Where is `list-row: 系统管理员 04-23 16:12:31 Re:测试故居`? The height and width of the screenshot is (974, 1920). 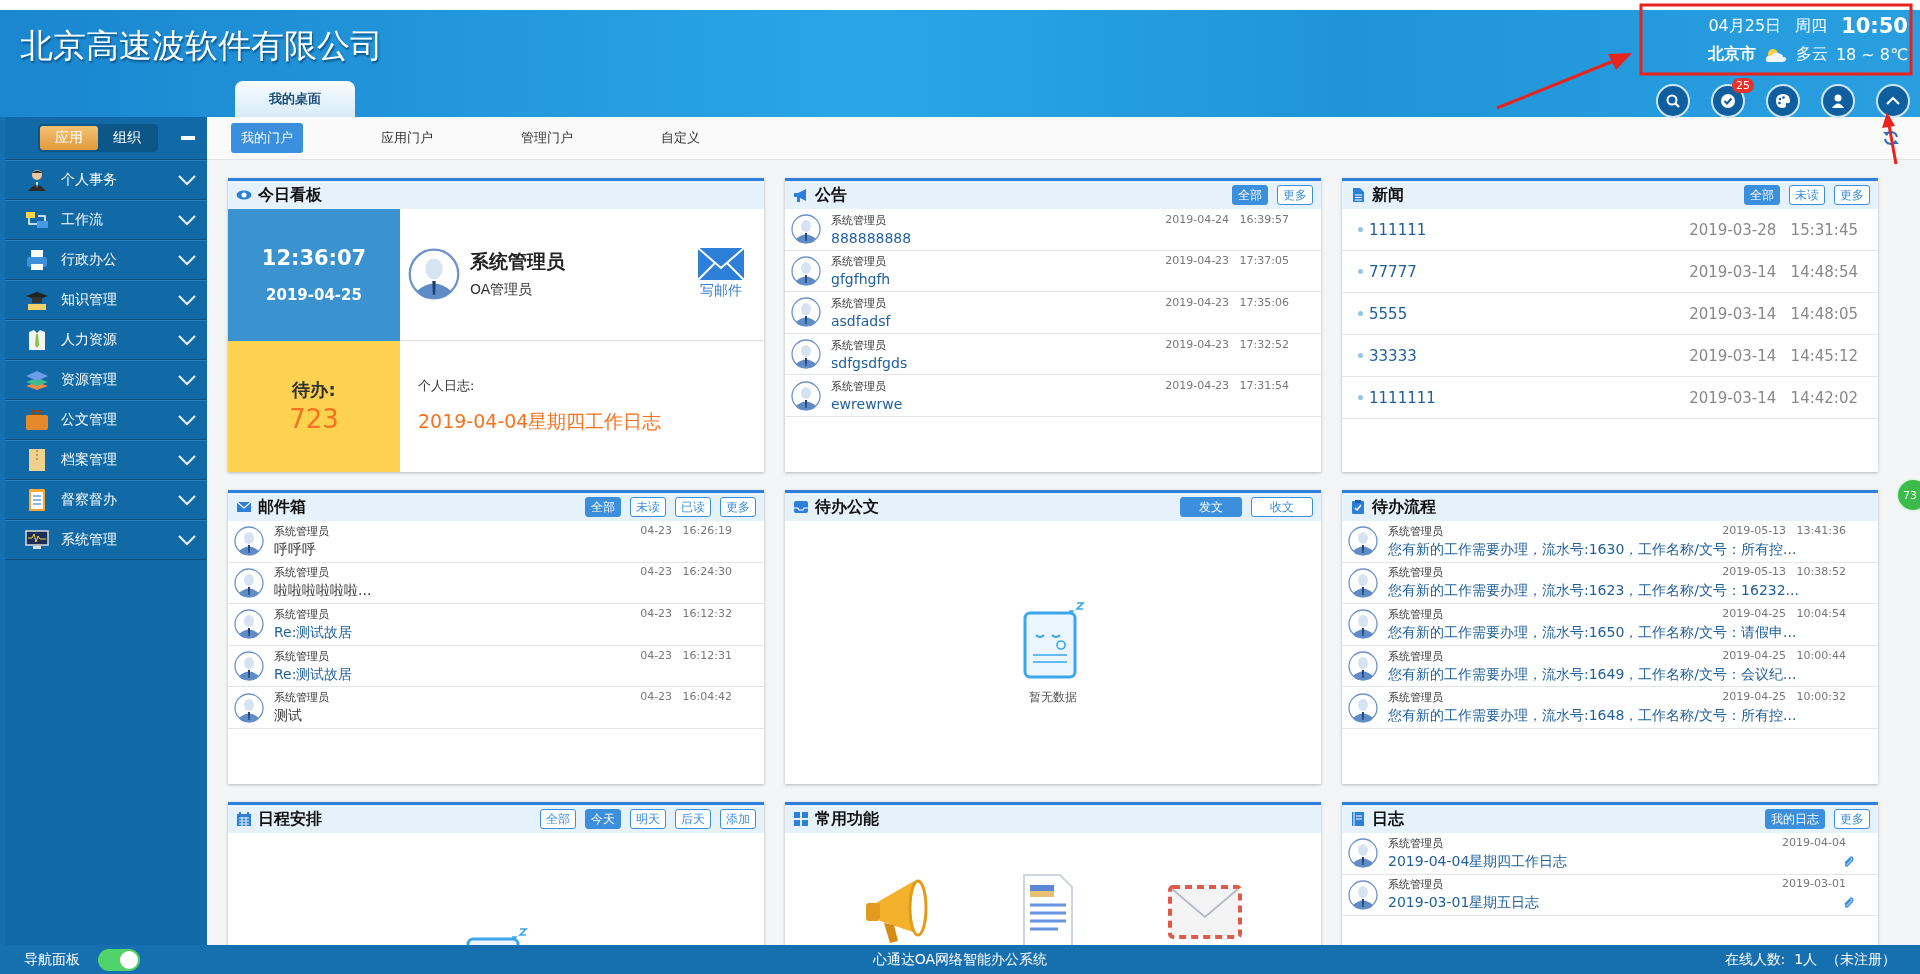 list-row: 系统管理员 04-23 16:12:31 Re:测试故居 is located at coordinates (496, 666).